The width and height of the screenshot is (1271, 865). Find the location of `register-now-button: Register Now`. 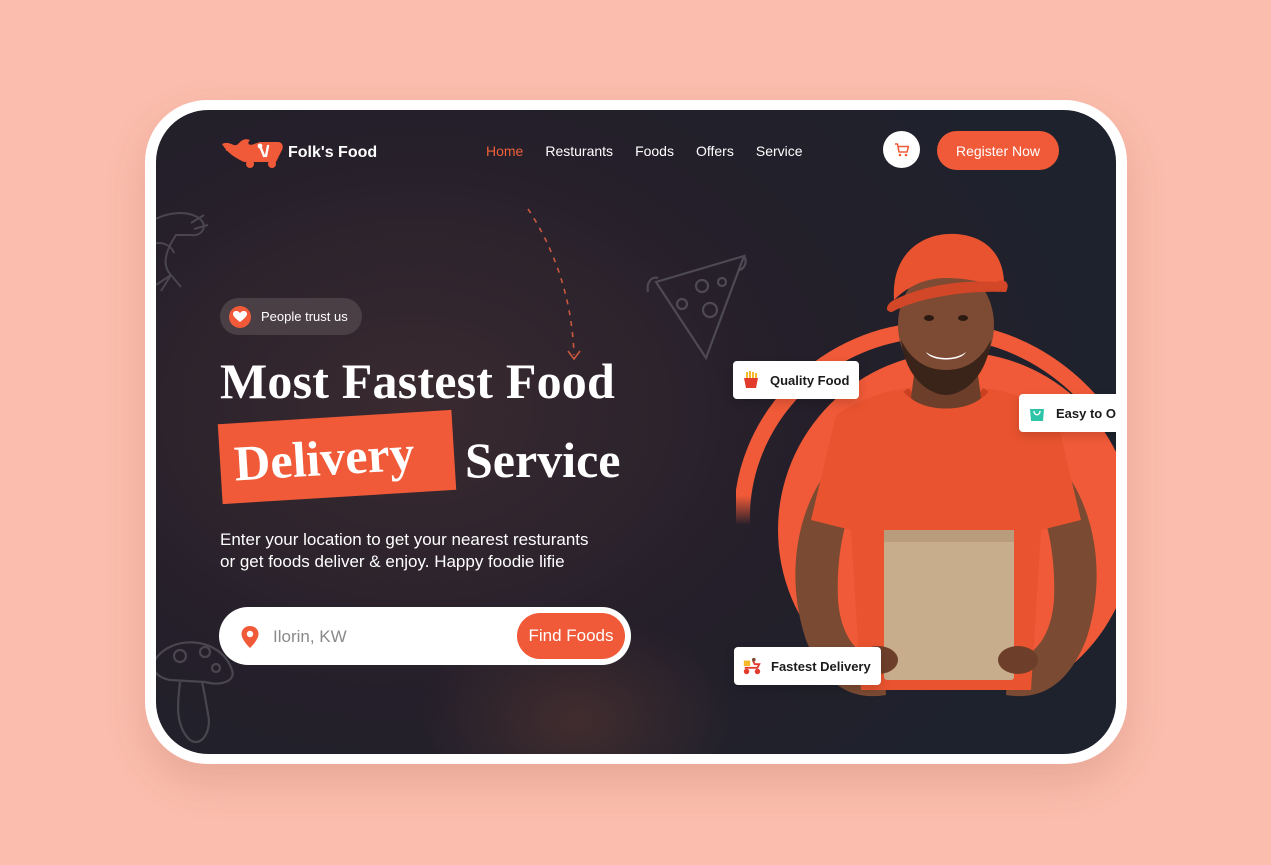

register-now-button: Register Now is located at coordinates (998, 150).